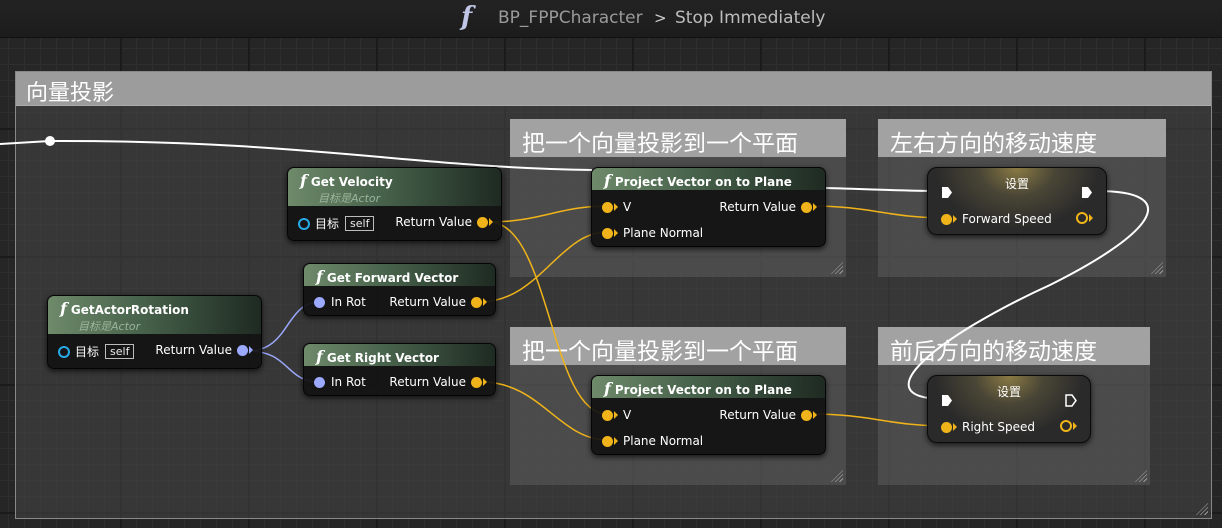 Image resolution: width=1222 pixels, height=528 pixels. I want to click on right-speed-pin: Right Speed, so click(988, 427).